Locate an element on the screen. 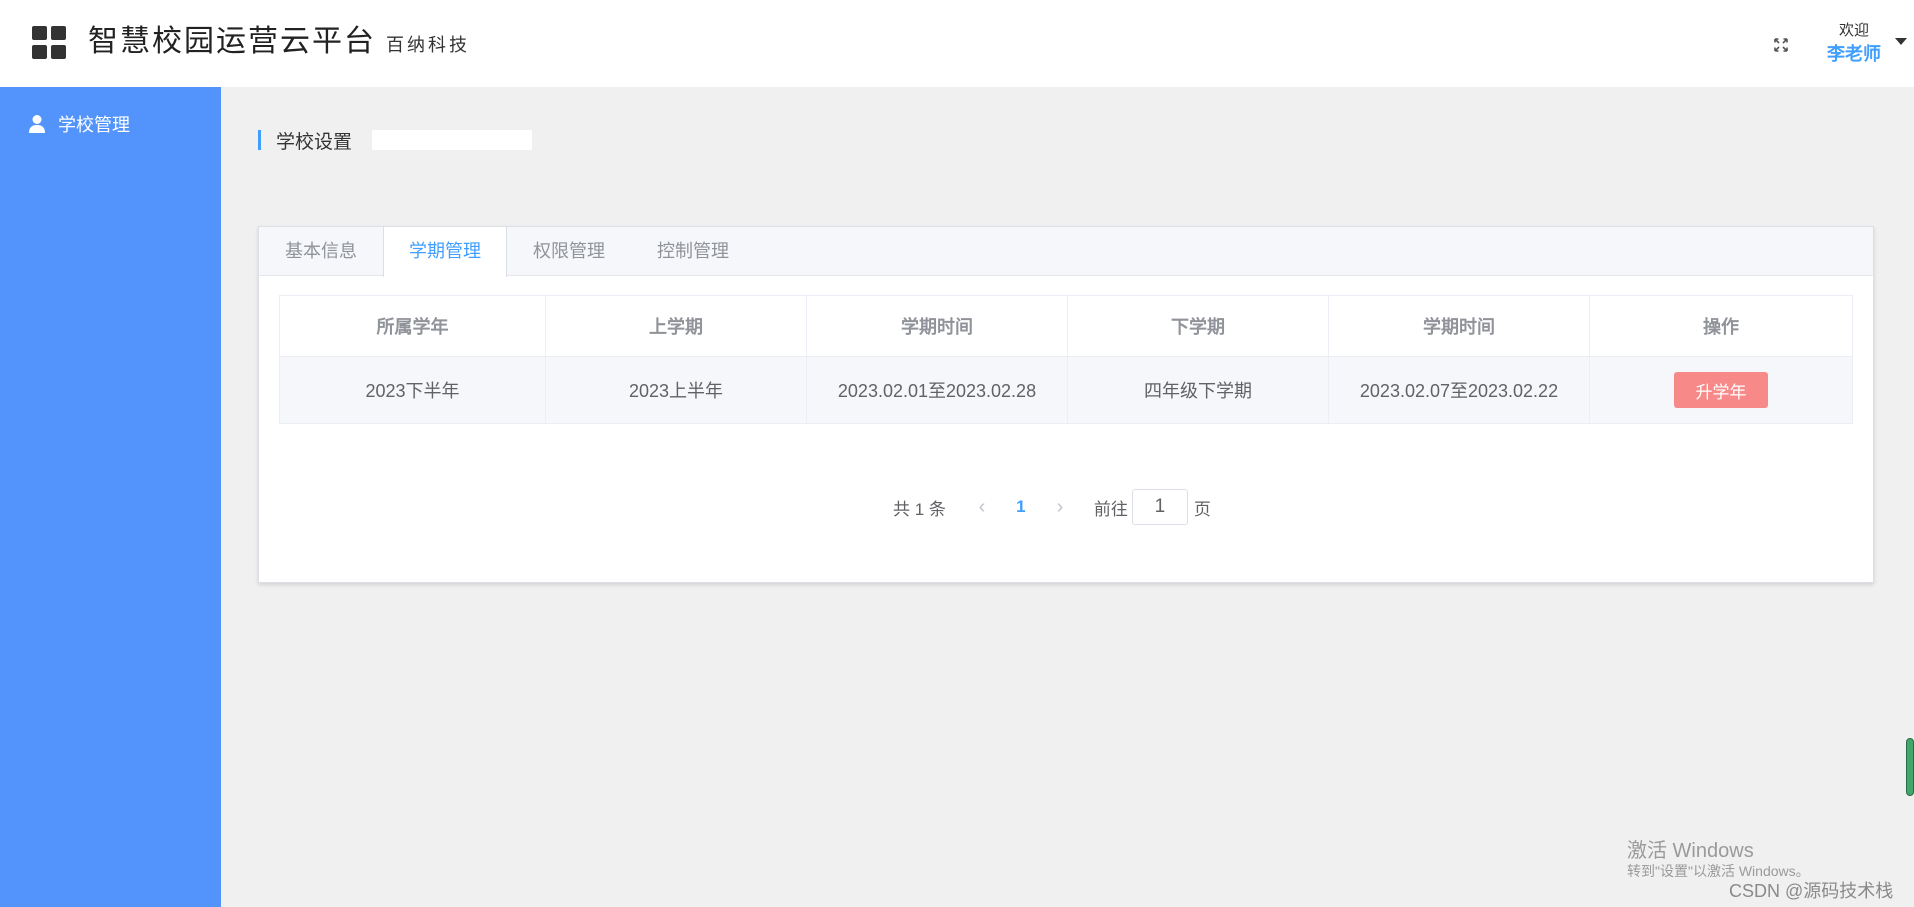  windows-activation-title: 激活 Windows is located at coordinates (1690, 851).